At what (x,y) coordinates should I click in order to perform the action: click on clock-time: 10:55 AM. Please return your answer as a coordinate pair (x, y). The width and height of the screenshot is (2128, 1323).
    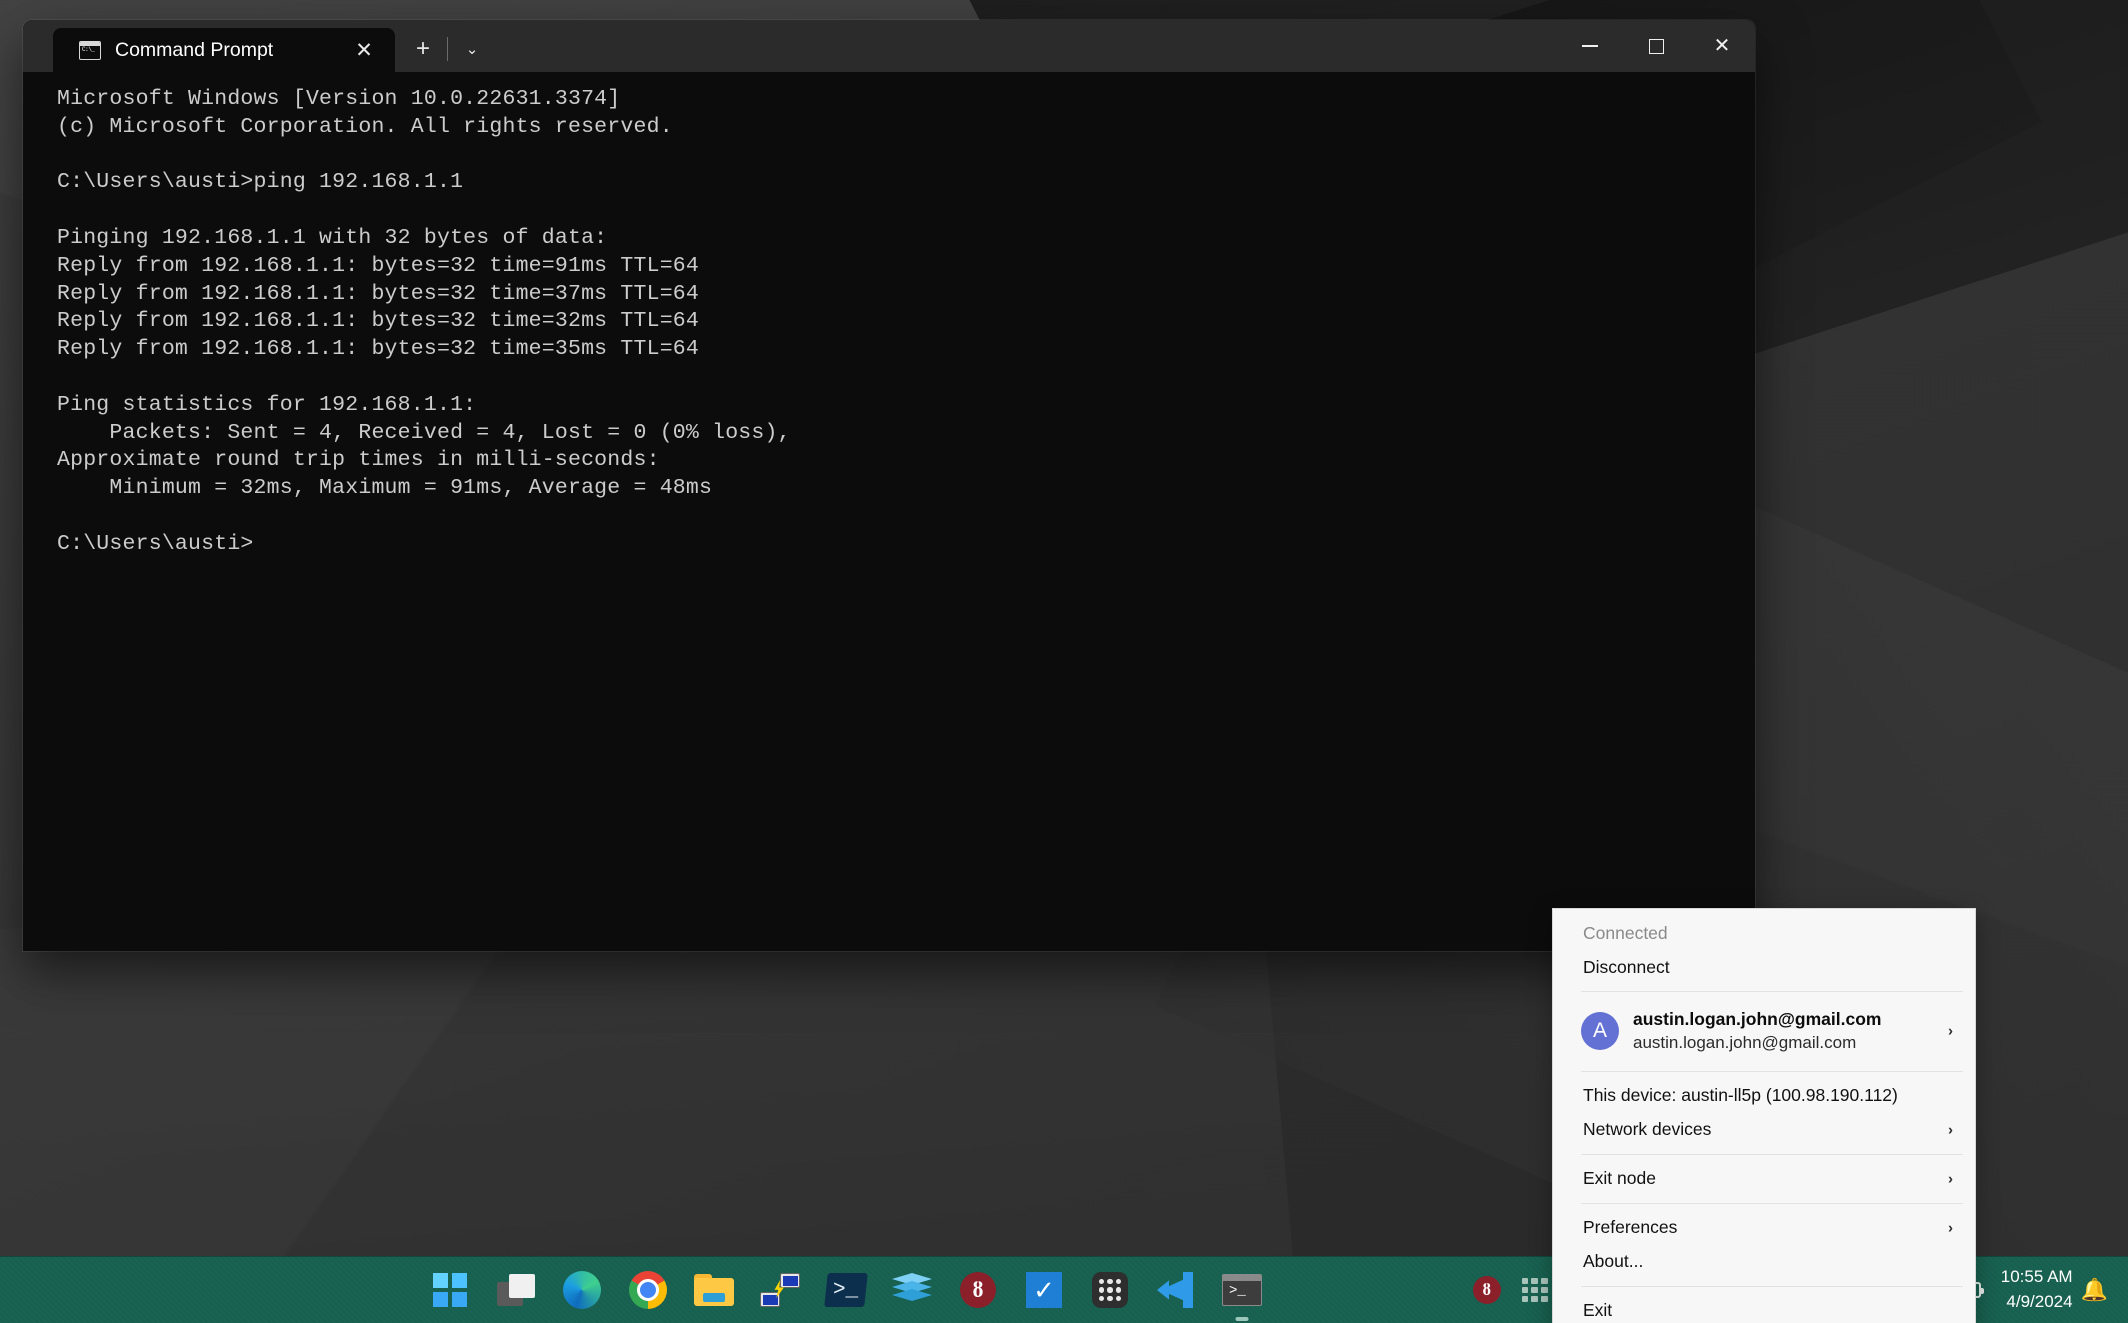
    Looking at the image, I should click on (2036, 1277).